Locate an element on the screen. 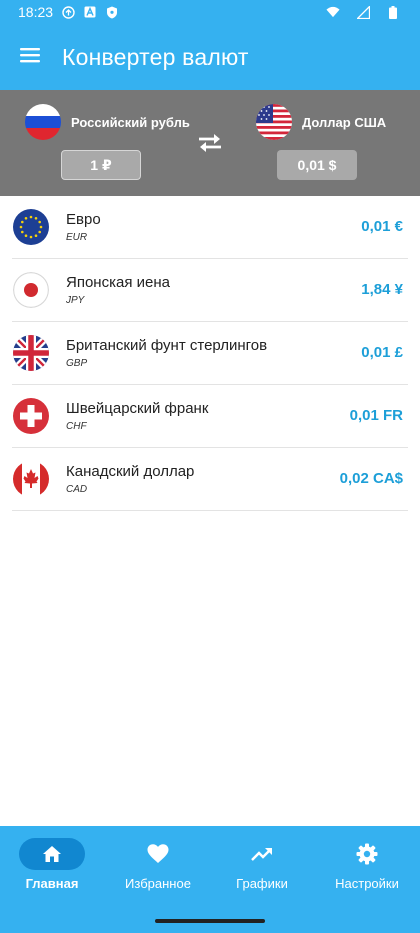 The image size is (420, 933). list-item-cad: Канадский доллар CAD 0,02 CA$ is located at coordinates (210, 479).